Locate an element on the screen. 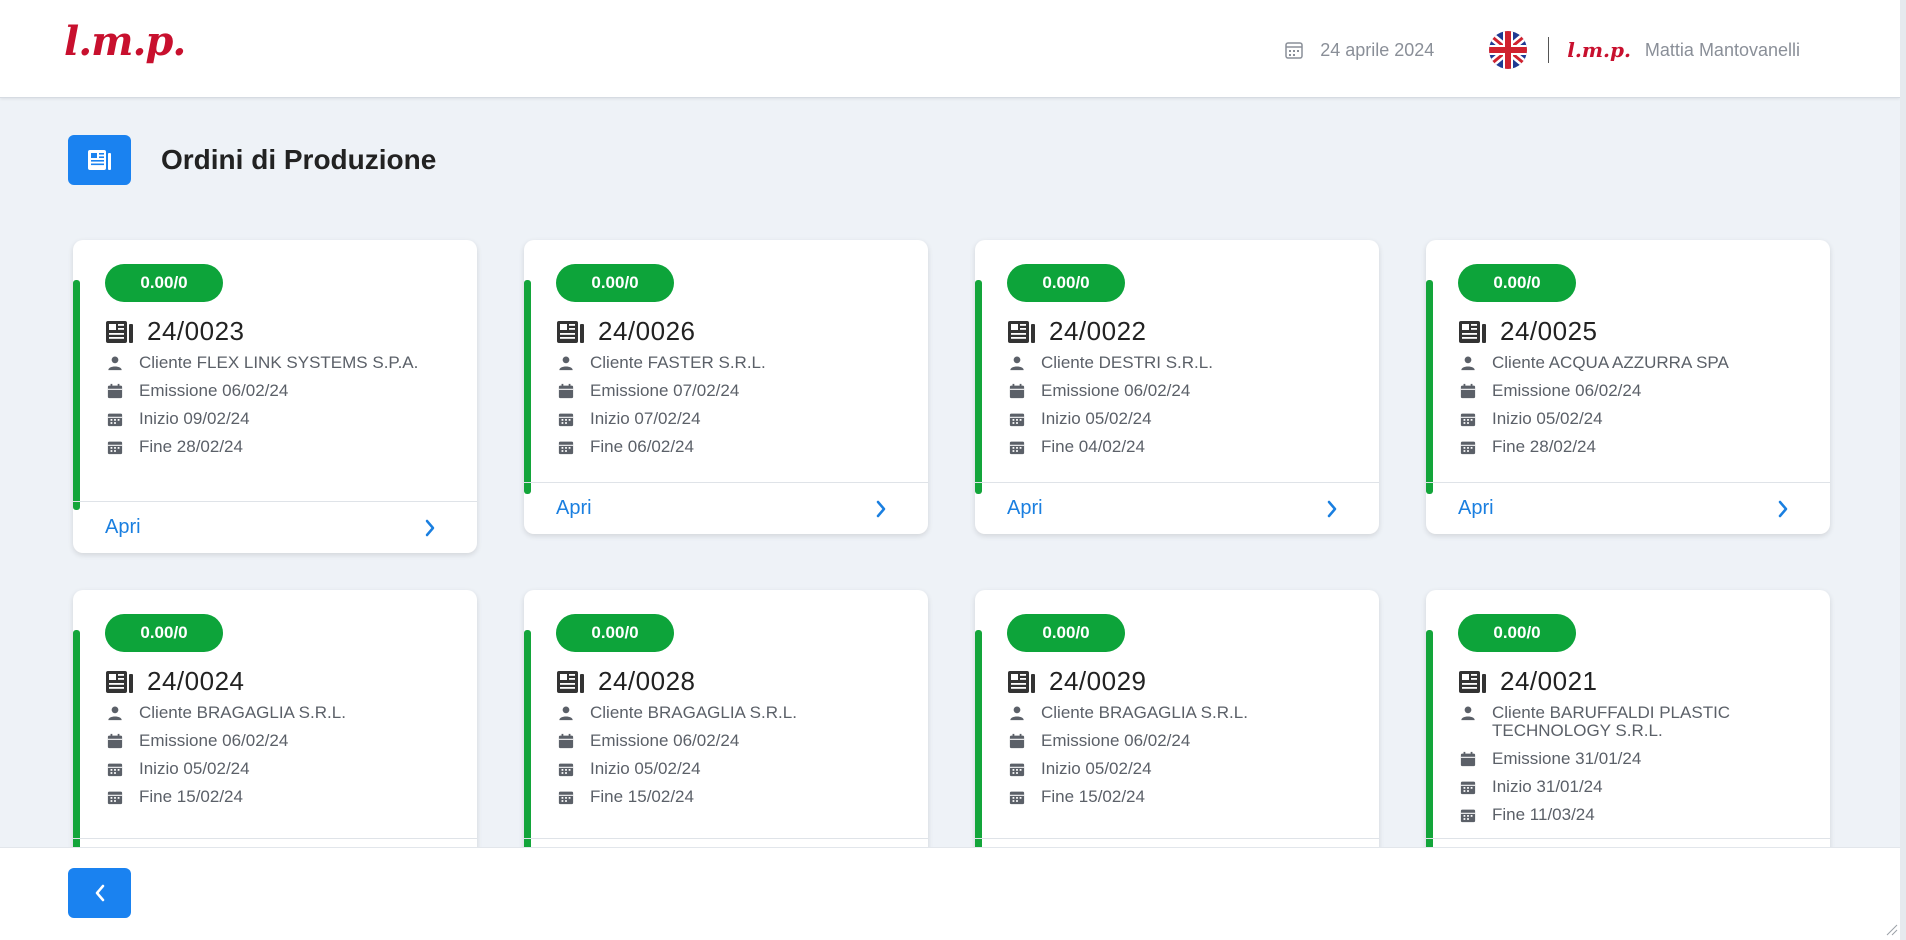  order-header: 24/0021 is located at coordinates (1527, 681).